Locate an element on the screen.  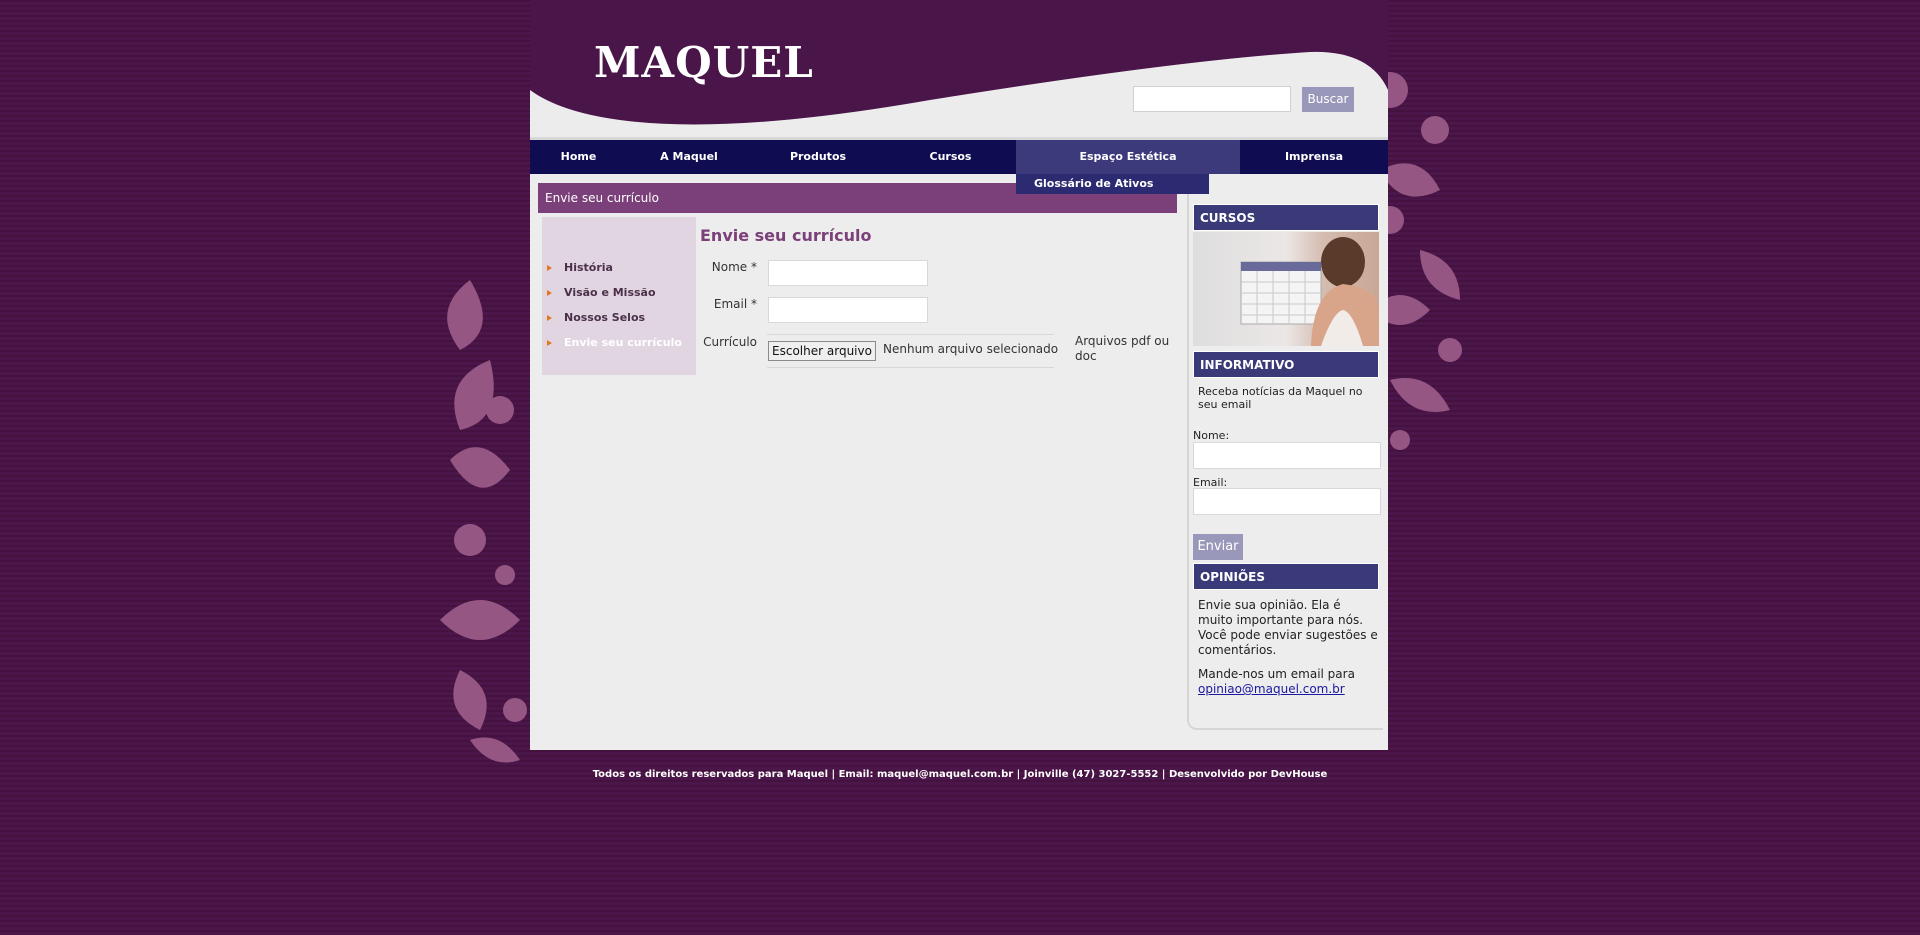
newsletter-name-label: Nome: is located at coordinates (1211, 435).